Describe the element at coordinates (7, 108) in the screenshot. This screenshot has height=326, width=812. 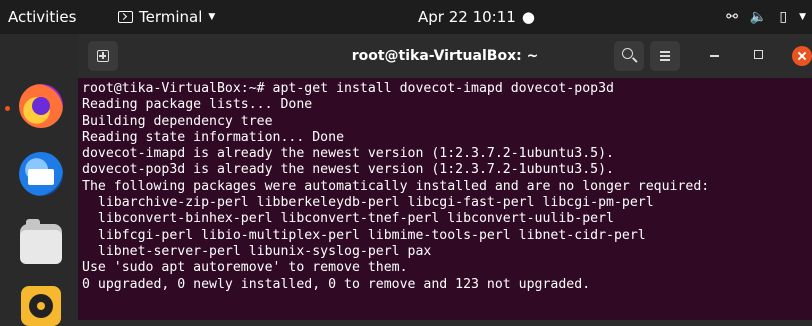
I see `running-indicator` at that location.